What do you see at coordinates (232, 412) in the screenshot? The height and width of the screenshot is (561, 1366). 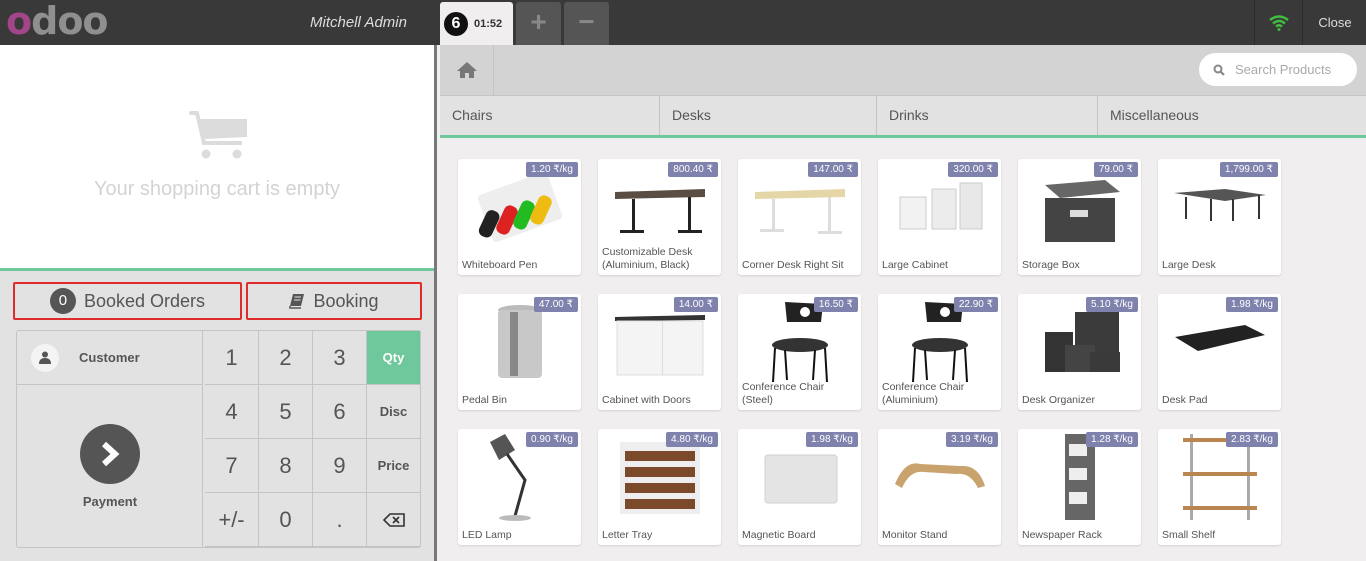 I see `numpad-key-4: 4` at bounding box center [232, 412].